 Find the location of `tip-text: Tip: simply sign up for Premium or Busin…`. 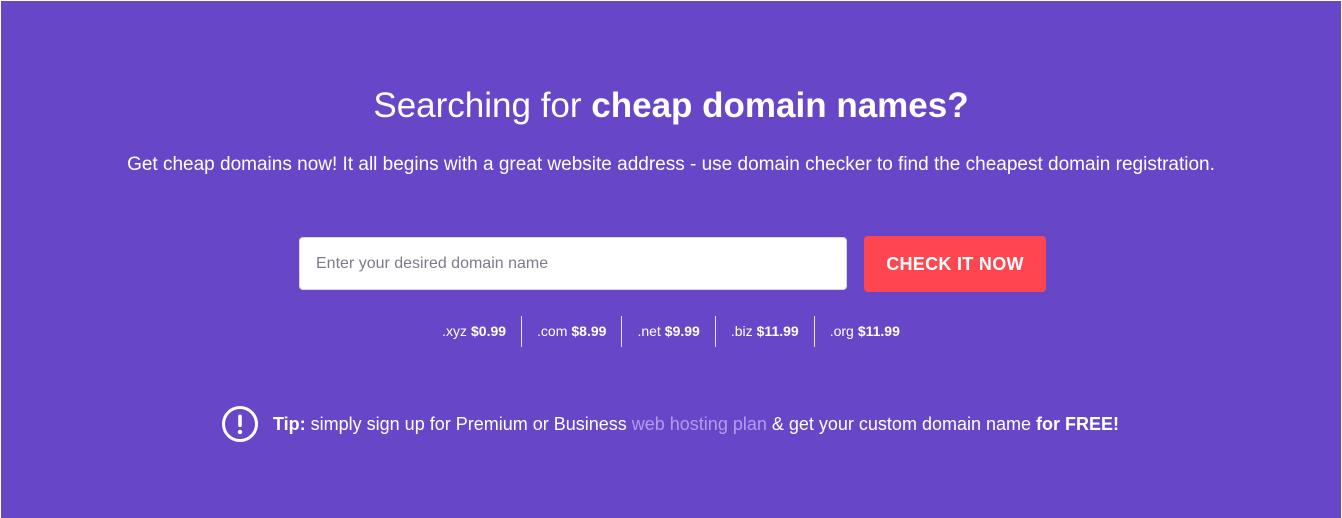

tip-text: Tip: simply sign up for Premium or Busin… is located at coordinates (696, 424).